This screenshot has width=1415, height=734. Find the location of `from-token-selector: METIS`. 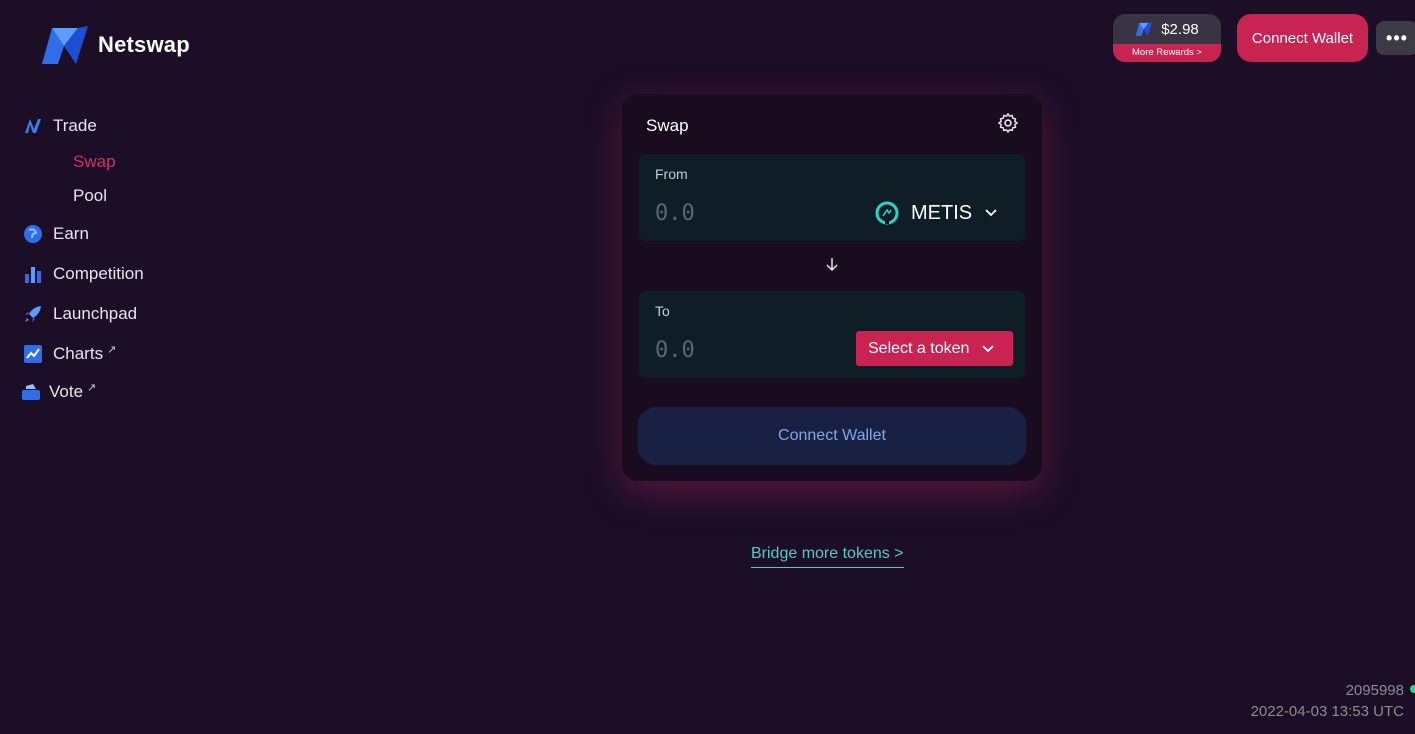

from-token-selector: METIS is located at coordinates (936, 213).